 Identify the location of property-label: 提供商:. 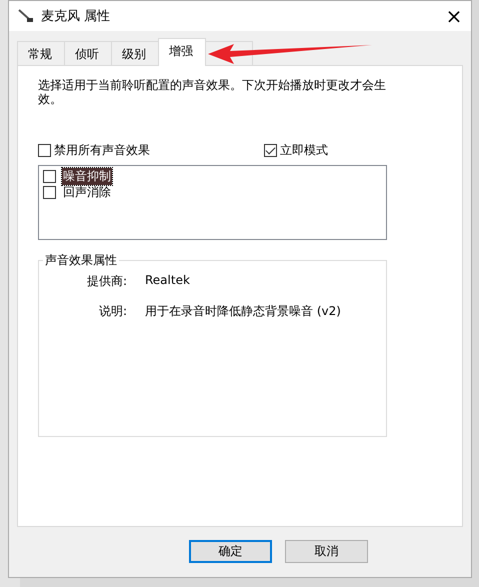
(107, 281).